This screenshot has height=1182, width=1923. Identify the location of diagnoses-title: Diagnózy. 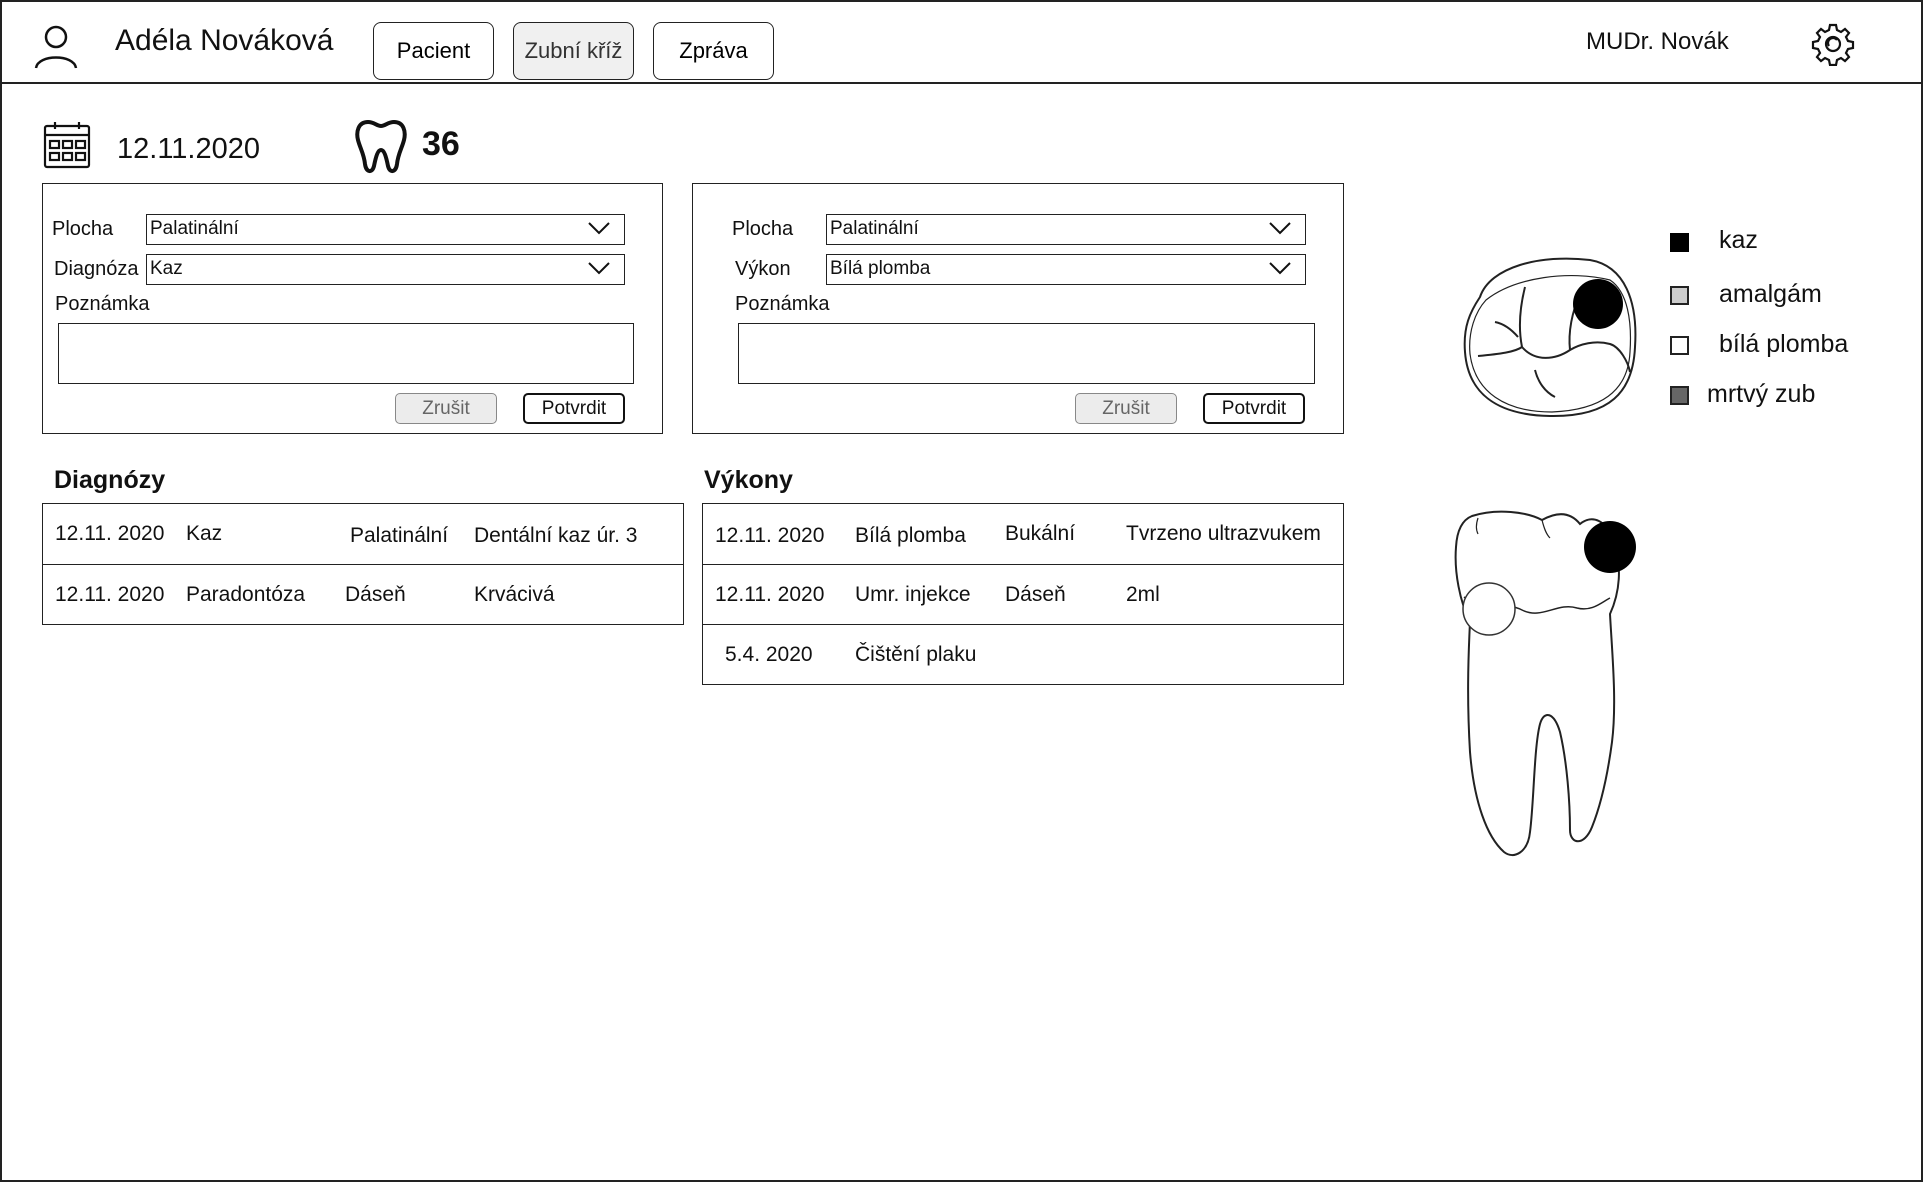
(110, 480).